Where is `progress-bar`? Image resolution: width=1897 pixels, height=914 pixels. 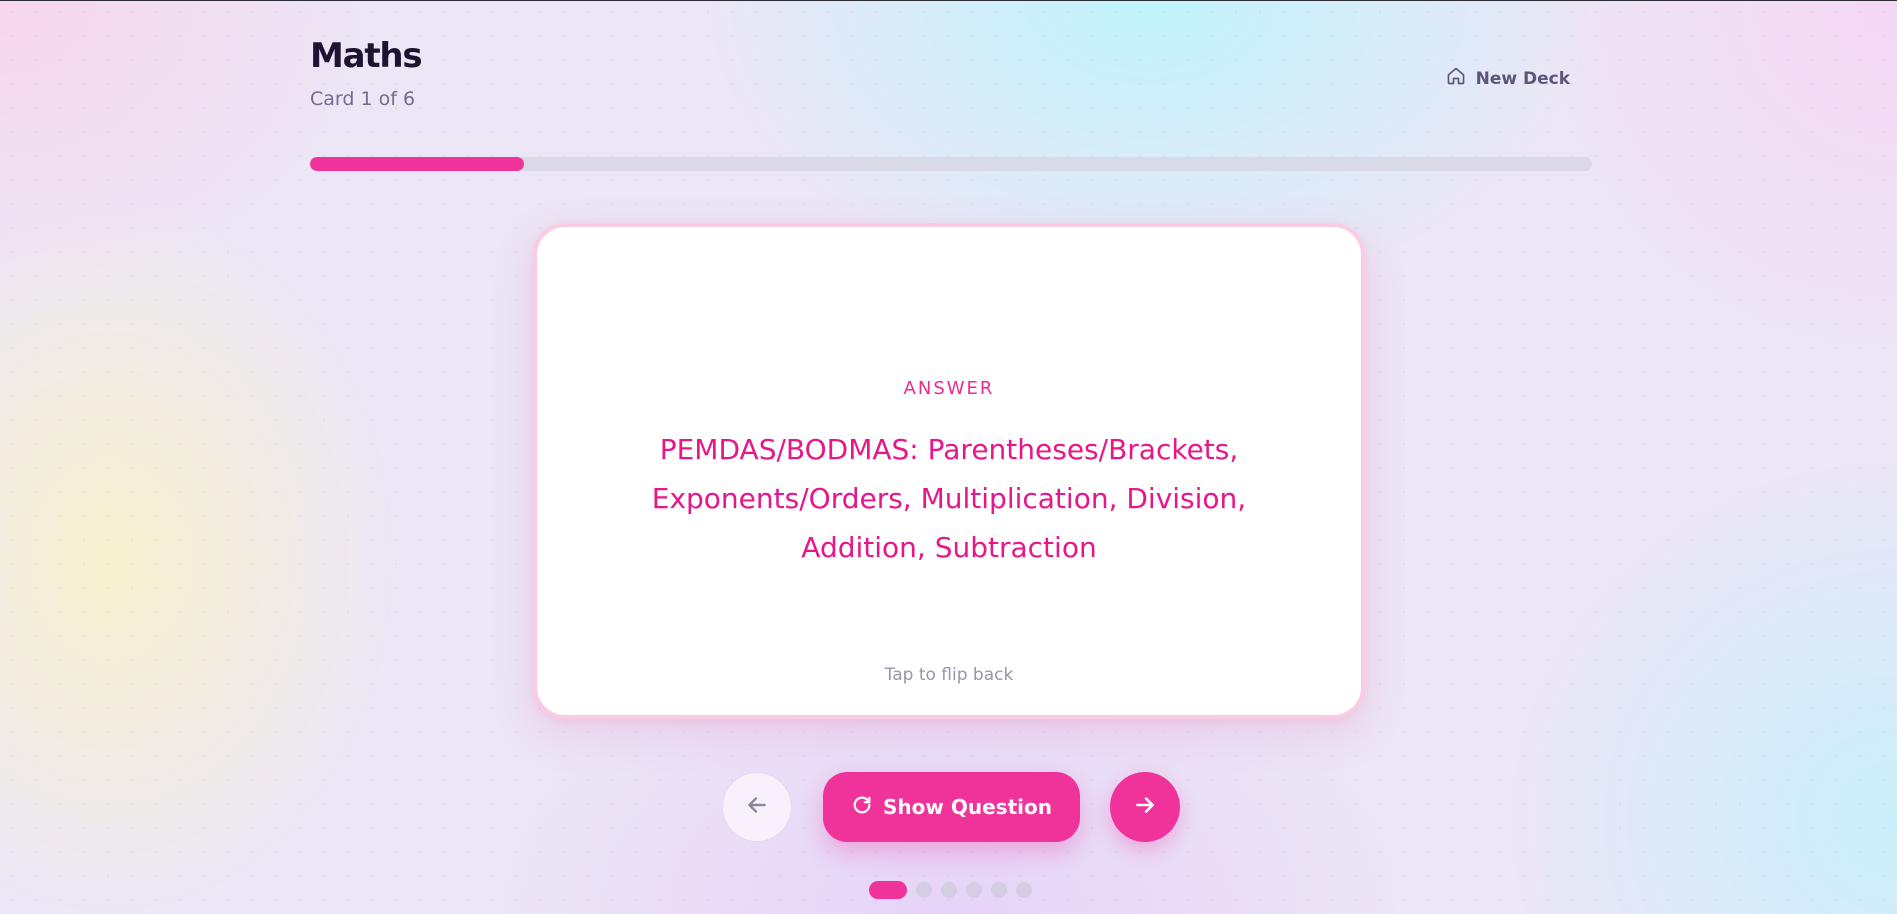 progress-bar is located at coordinates (951, 164).